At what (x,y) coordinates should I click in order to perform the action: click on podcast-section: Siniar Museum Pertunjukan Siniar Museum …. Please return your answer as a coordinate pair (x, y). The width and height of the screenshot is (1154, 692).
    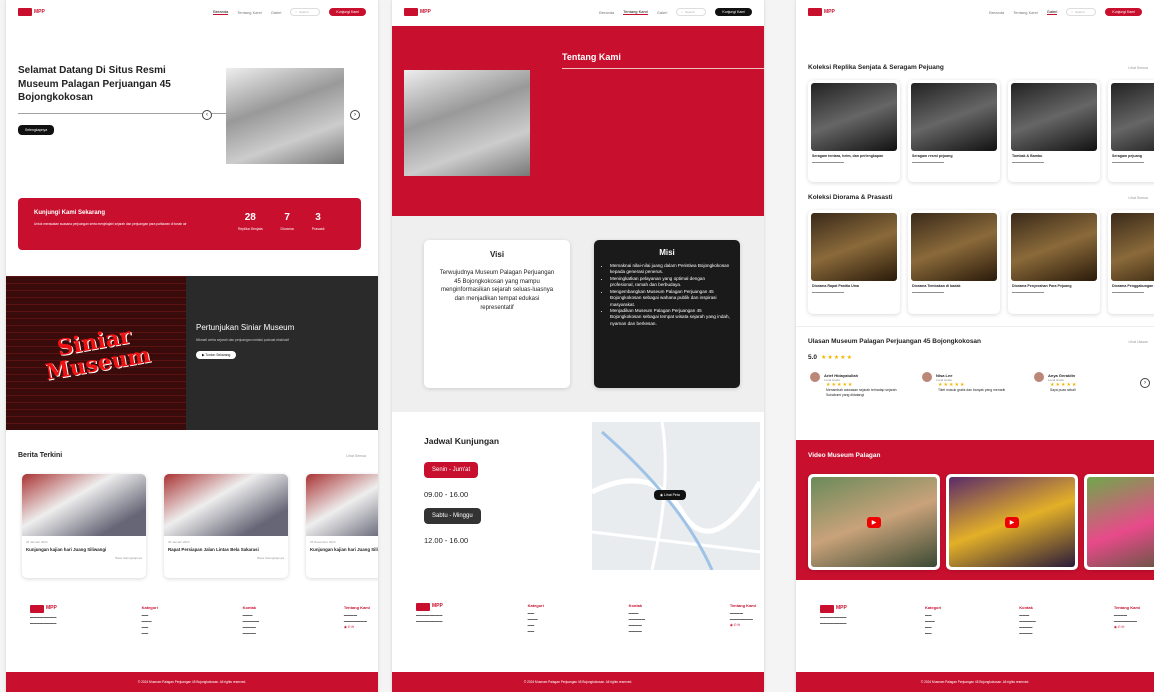
    Looking at the image, I should click on (192, 353).